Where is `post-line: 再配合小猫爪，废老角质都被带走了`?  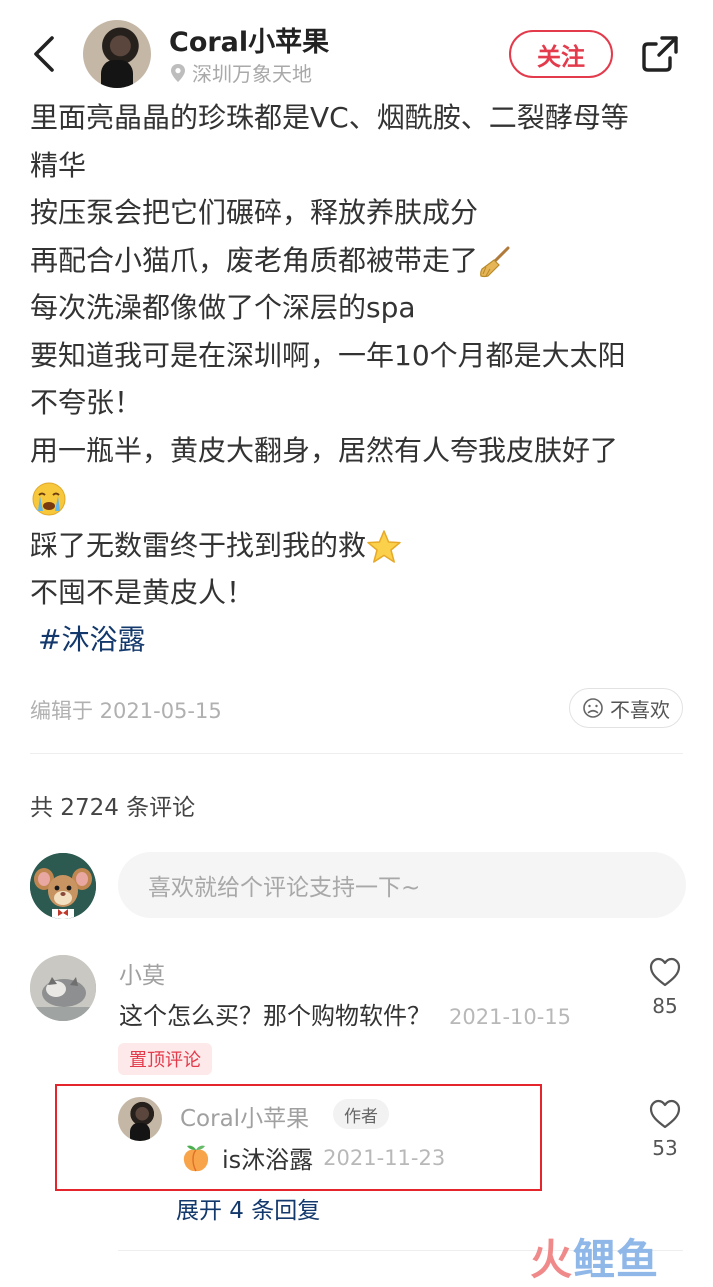
post-line: 再配合小猫爪，废老角质都被带走了 is located at coordinates (360, 261).